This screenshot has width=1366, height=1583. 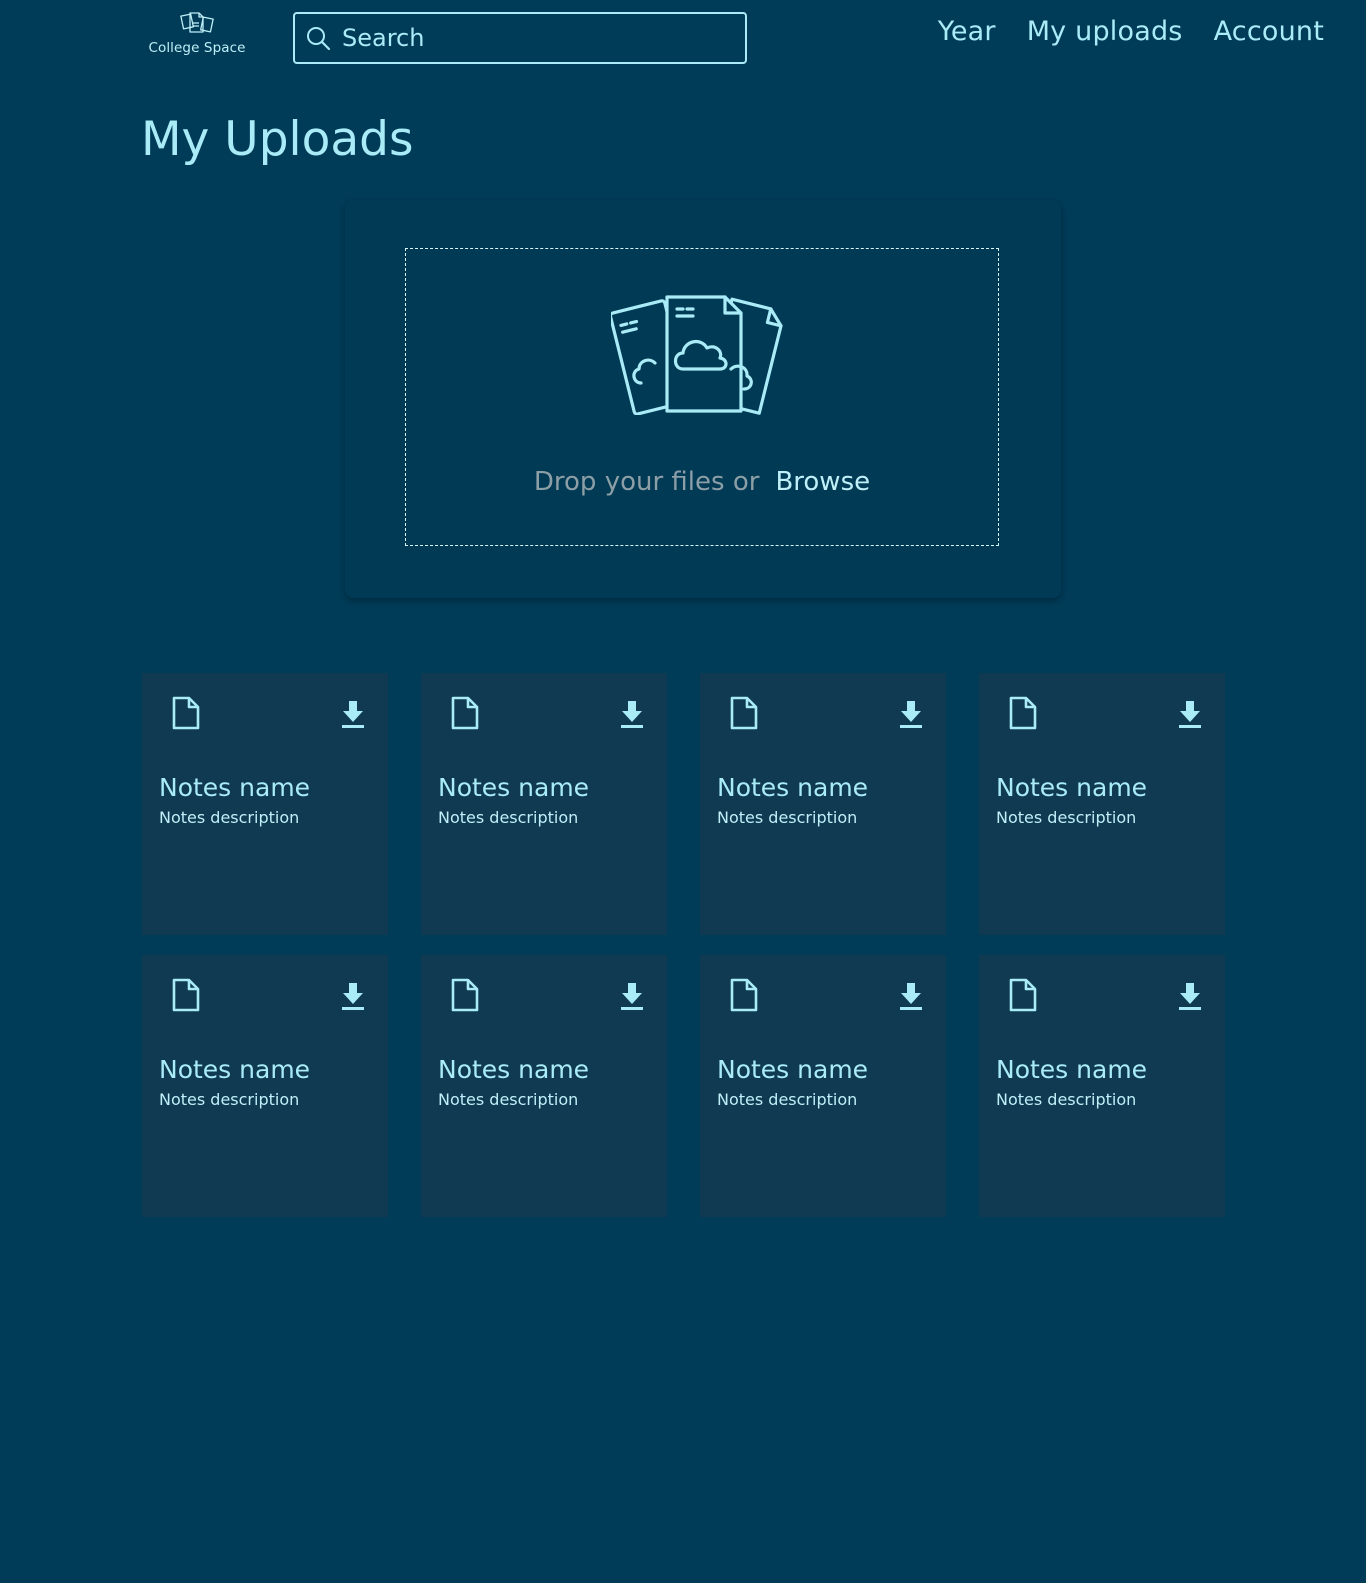 What do you see at coordinates (197, 35) in the screenshot?
I see `logo: College Space` at bounding box center [197, 35].